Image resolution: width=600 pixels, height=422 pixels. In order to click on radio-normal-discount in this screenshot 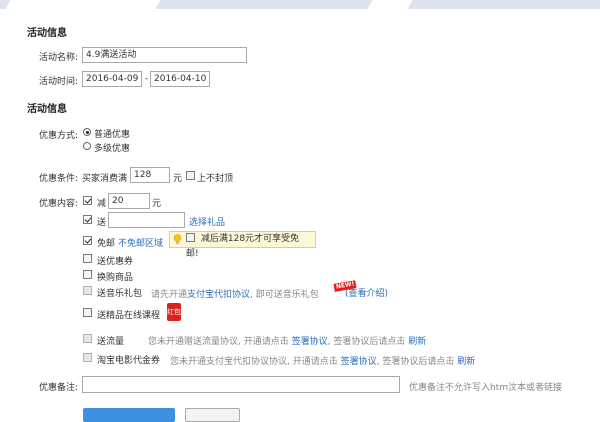, I will do `click(87, 132)`.